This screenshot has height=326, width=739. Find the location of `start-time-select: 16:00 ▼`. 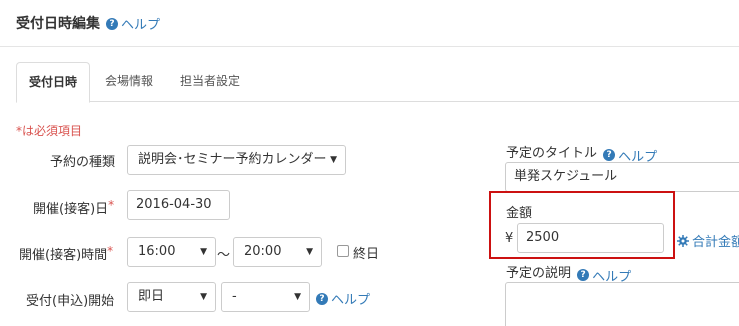

start-time-select: 16:00 ▼ is located at coordinates (171, 252).